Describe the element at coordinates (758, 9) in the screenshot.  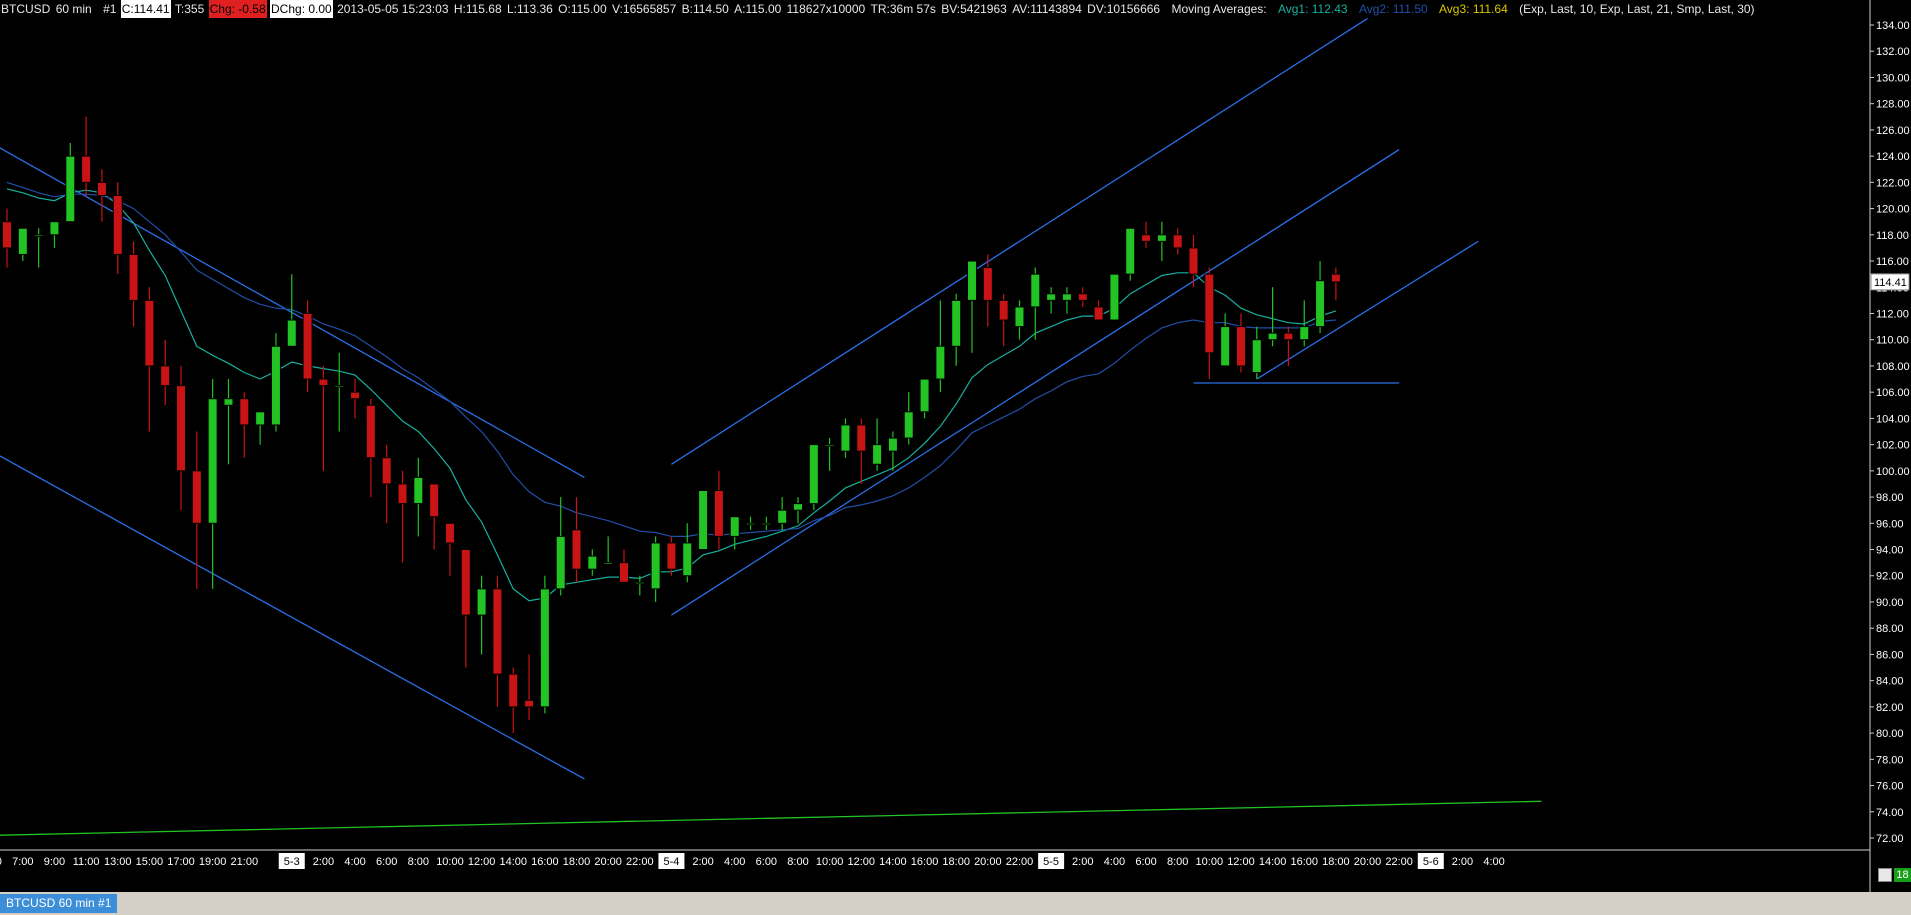
I see `ask-value: A:115.00` at that location.